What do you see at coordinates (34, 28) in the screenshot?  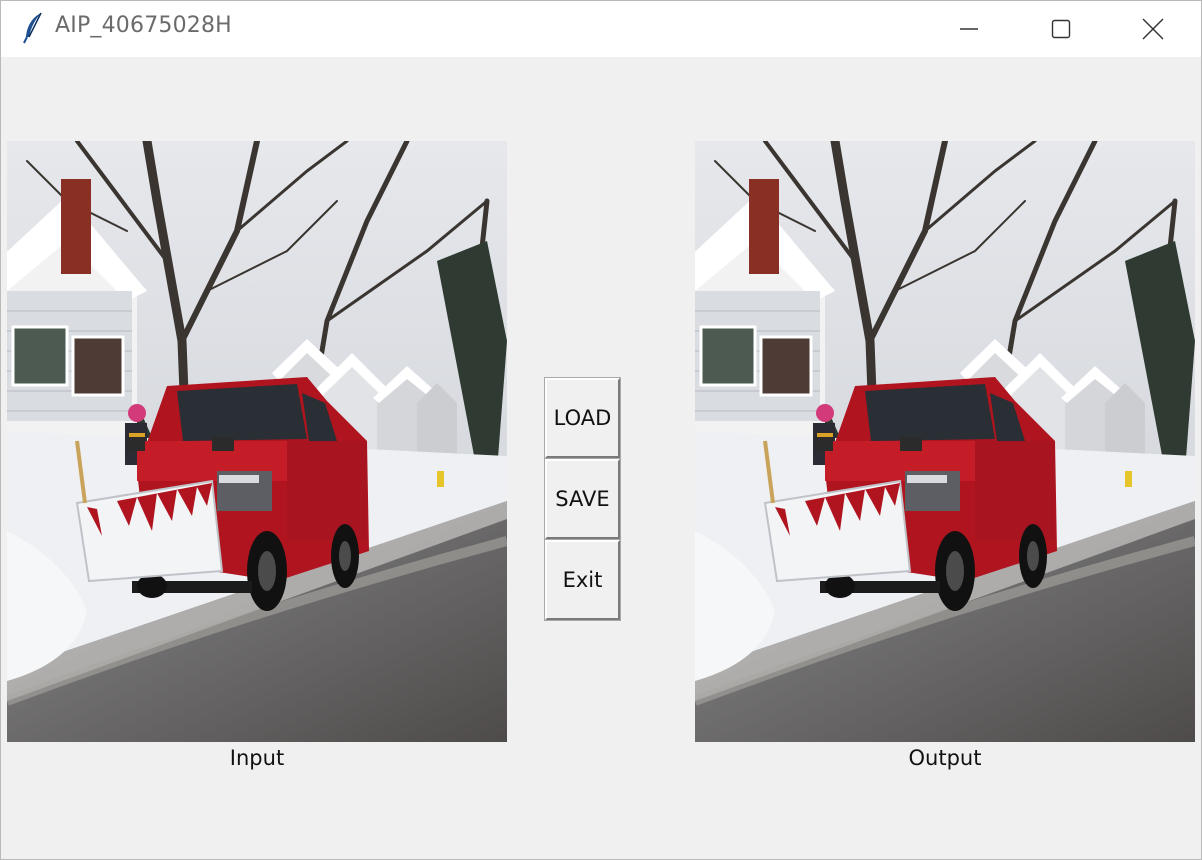 I see `feather-icon` at bounding box center [34, 28].